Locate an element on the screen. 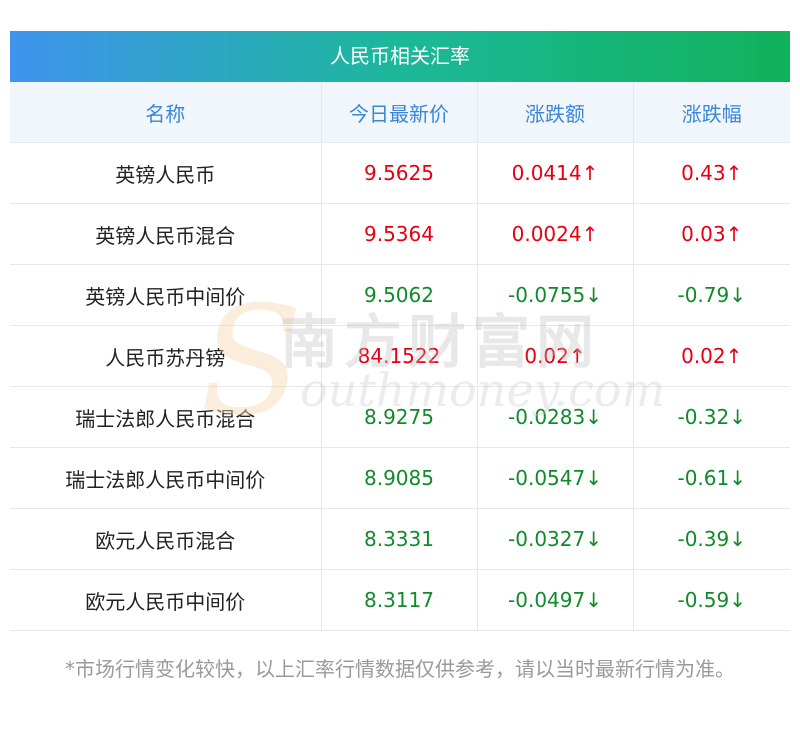 The height and width of the screenshot is (733, 800). table-row: 英镑人民币中间价 9.5062 -0.0755↓ -0.79↓ is located at coordinates (400, 295).